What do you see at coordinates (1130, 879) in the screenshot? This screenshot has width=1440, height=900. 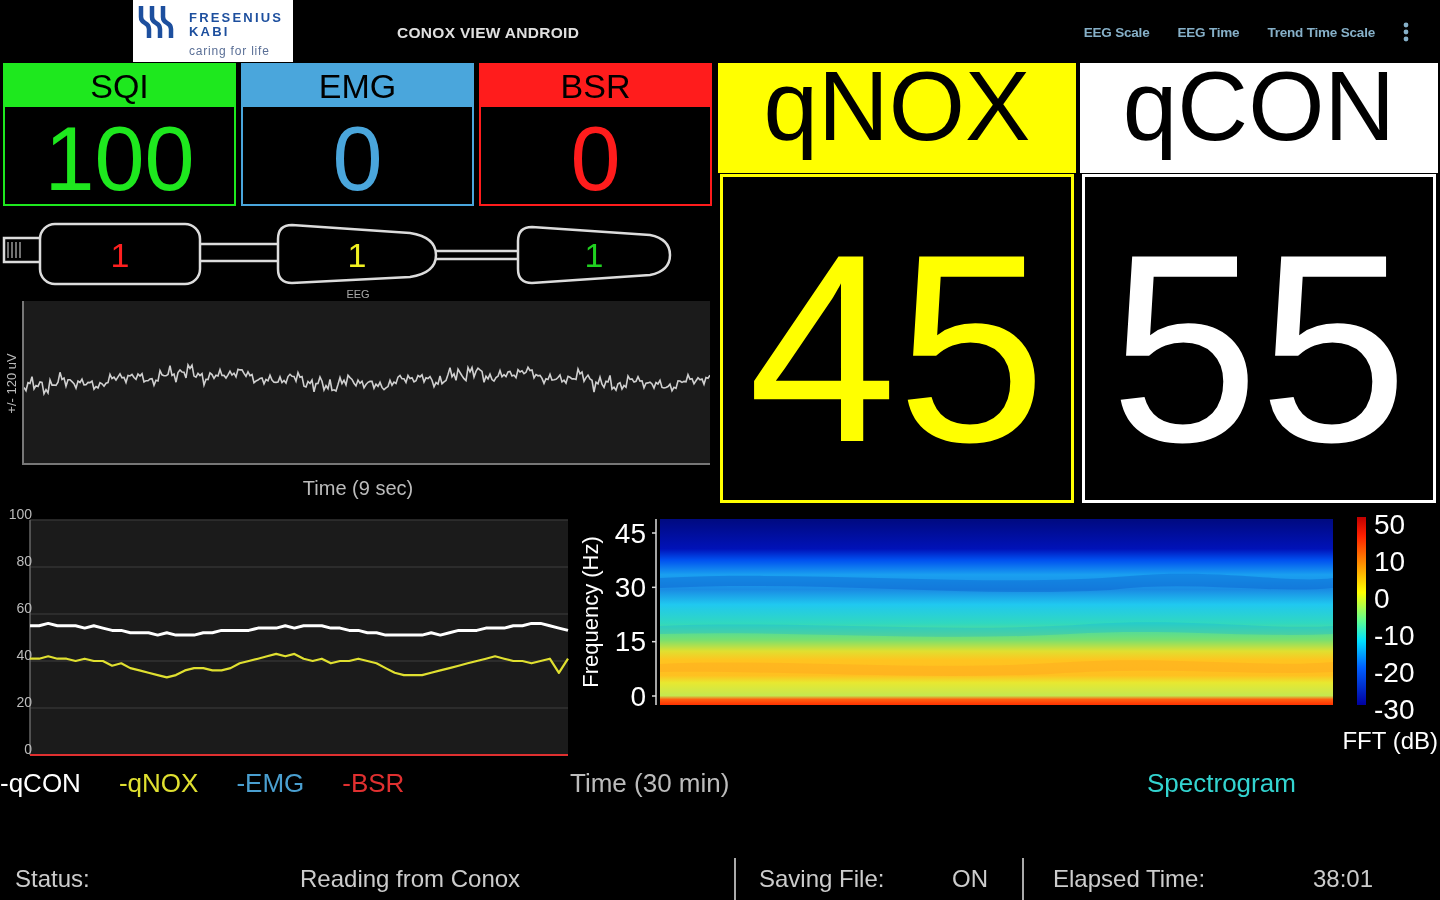 I see `status-label: Elapsed Time:` at bounding box center [1130, 879].